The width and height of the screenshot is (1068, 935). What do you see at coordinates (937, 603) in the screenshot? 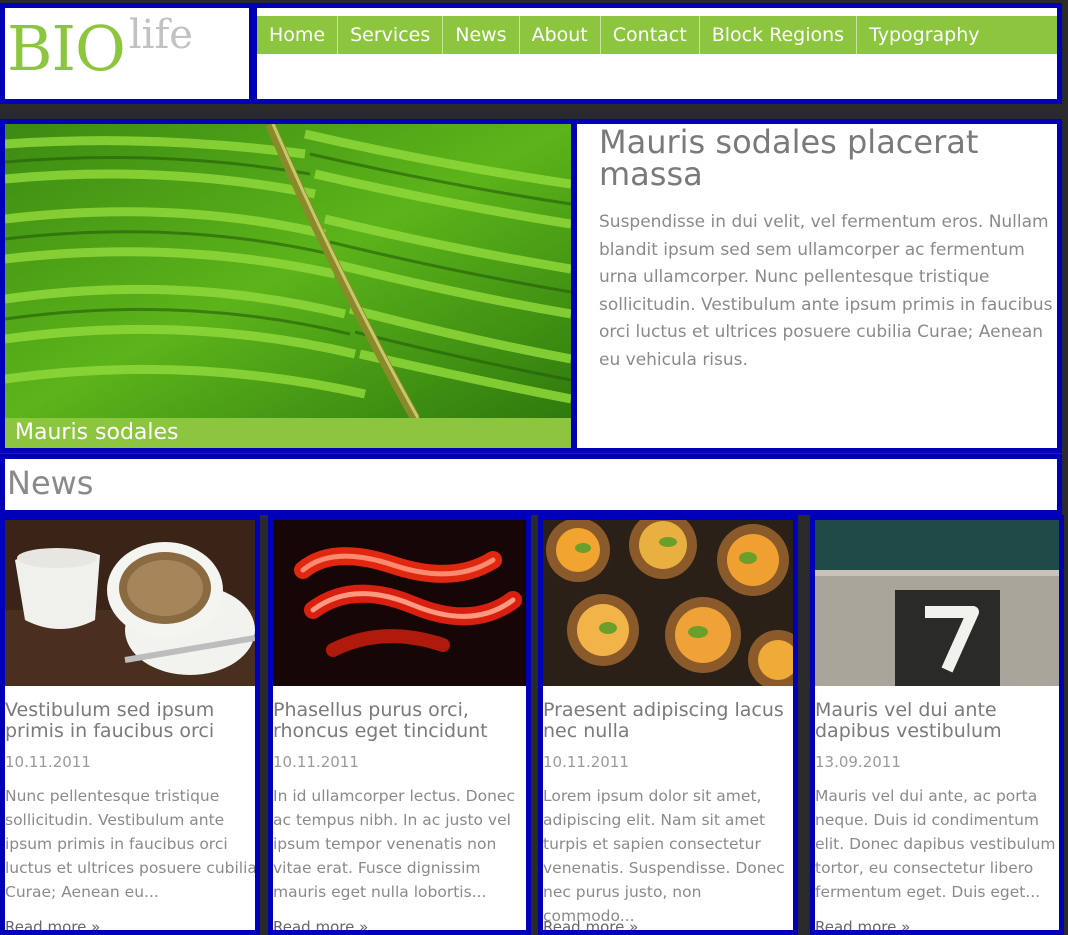
I see `number-seven-sign-image` at bounding box center [937, 603].